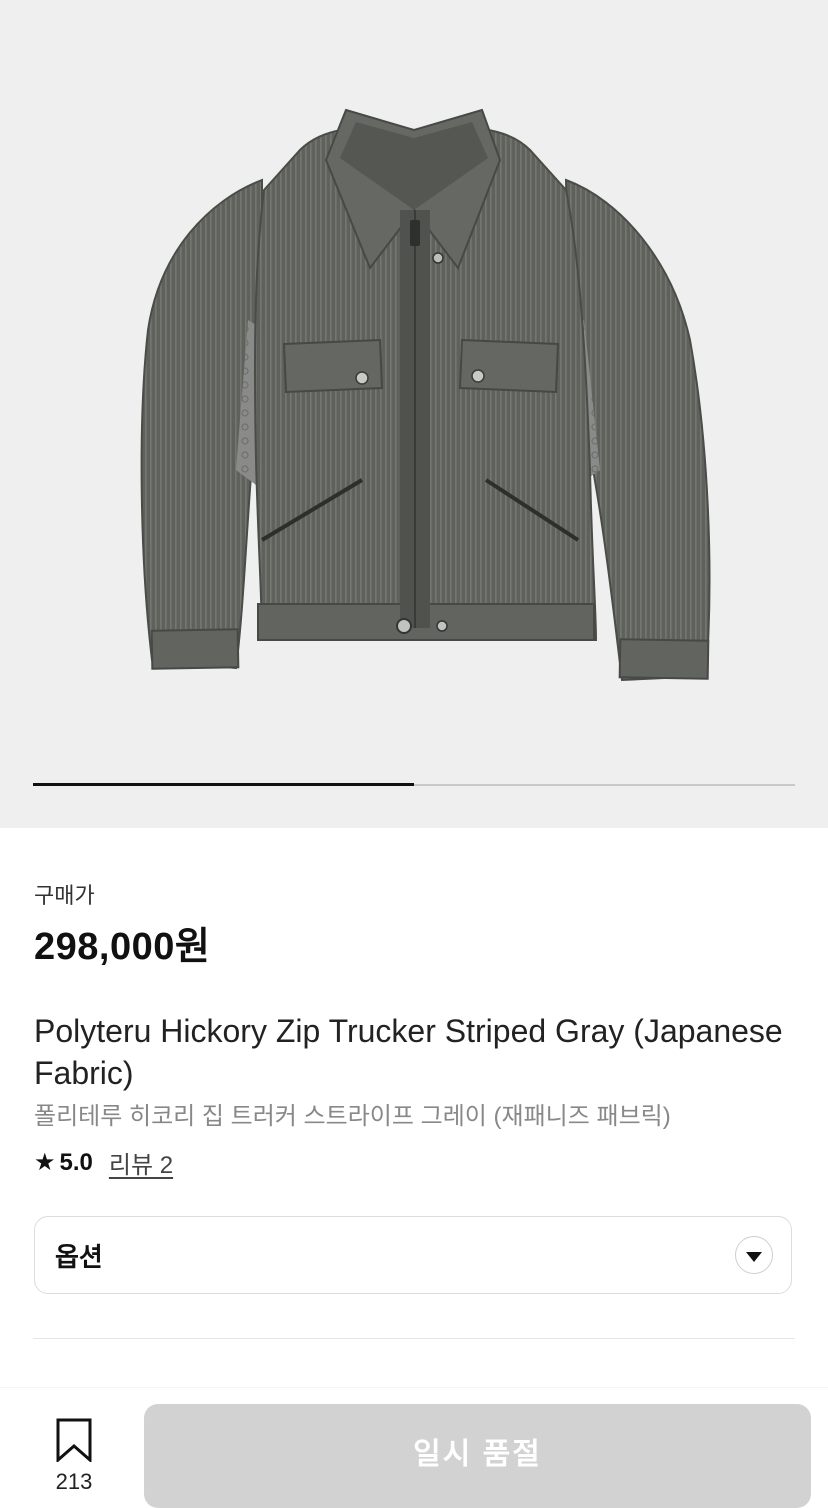 This screenshot has height=1508, width=828. What do you see at coordinates (45, 1162) in the screenshot?
I see `star-icon: ★` at bounding box center [45, 1162].